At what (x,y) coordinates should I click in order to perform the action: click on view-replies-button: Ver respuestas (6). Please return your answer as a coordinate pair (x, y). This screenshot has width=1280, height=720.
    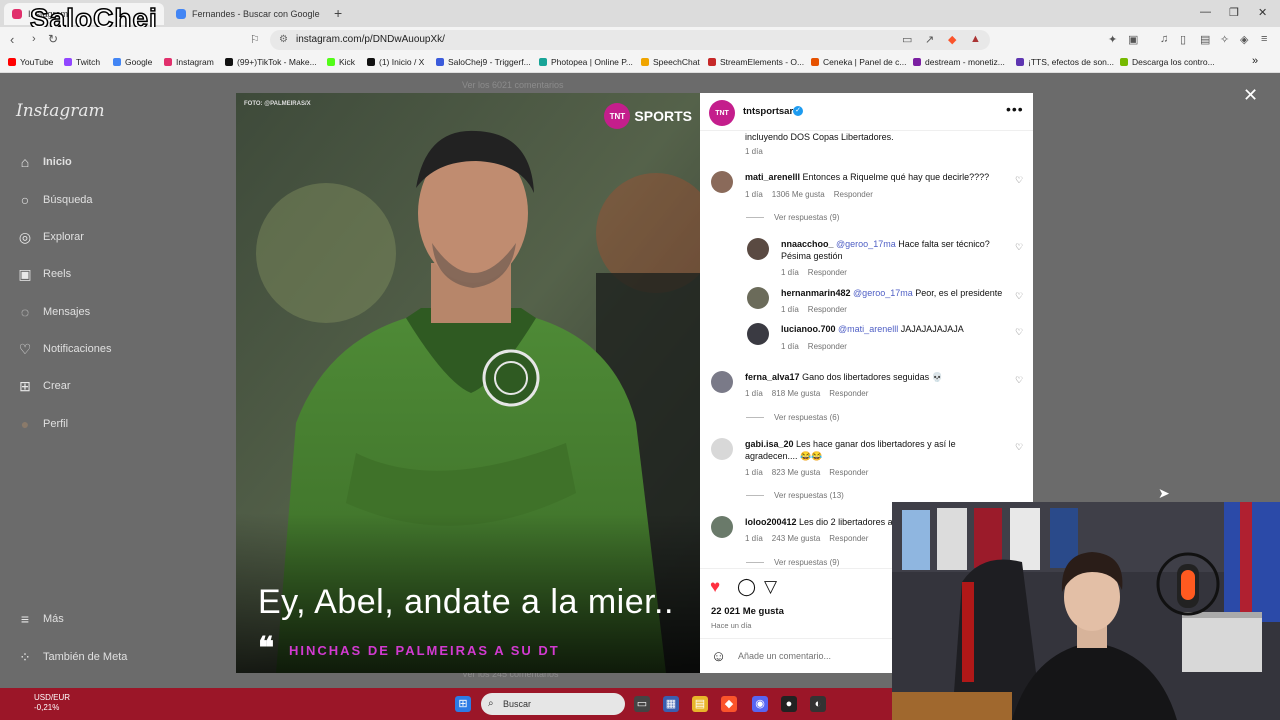
    Looking at the image, I should click on (792, 417).